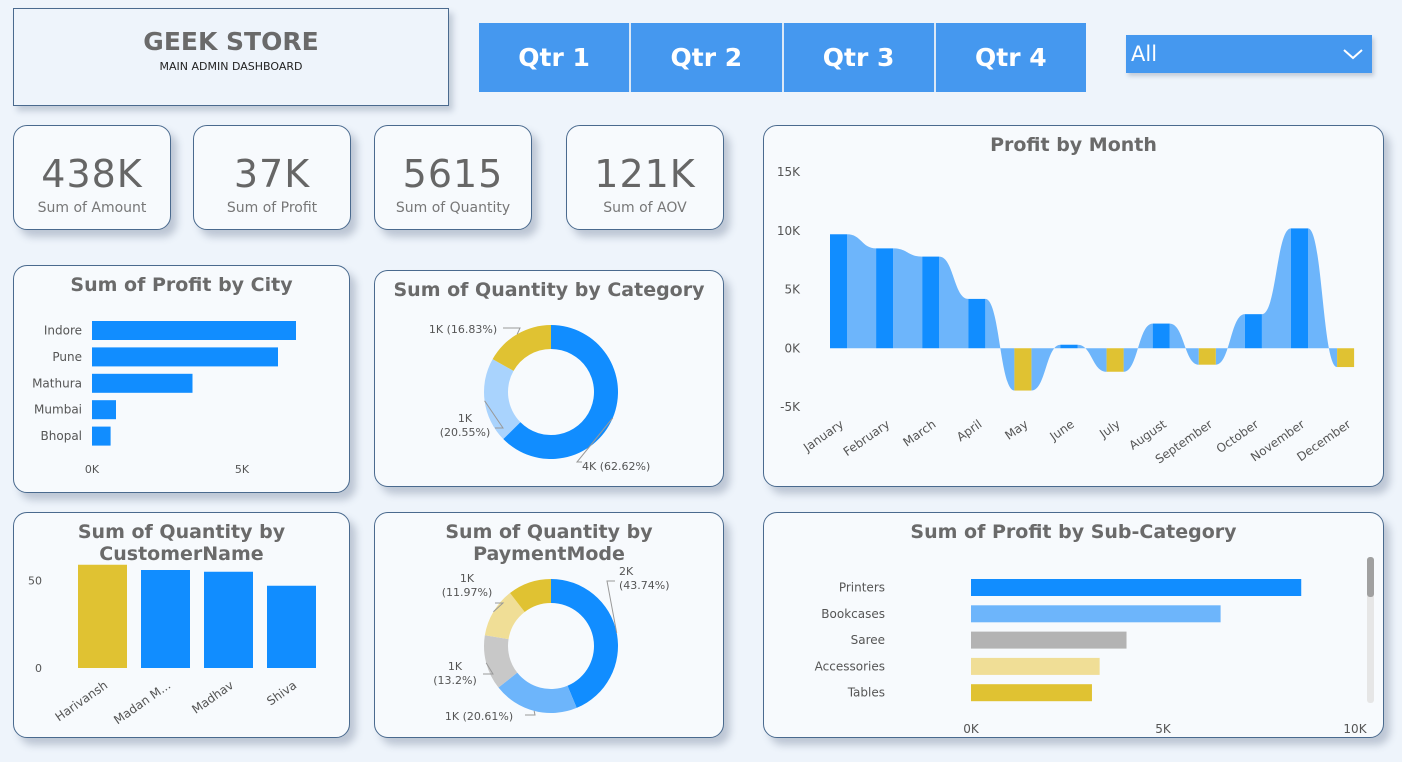 The width and height of the screenshot is (1402, 762). What do you see at coordinates (57, 383) in the screenshot?
I see `category-label: Mathura` at bounding box center [57, 383].